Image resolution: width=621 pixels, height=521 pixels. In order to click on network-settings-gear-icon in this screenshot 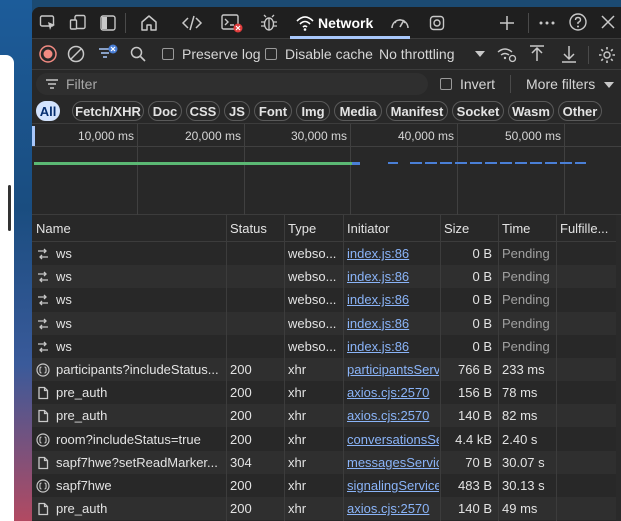, I will do `click(607, 55)`.